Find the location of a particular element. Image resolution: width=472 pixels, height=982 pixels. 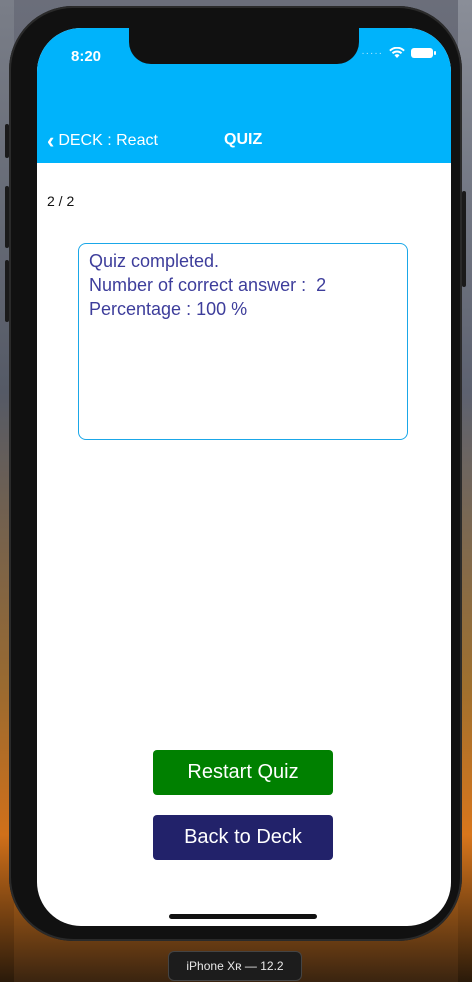

result-correct-count-line: Number of correct answer : 2 is located at coordinates (208, 285).